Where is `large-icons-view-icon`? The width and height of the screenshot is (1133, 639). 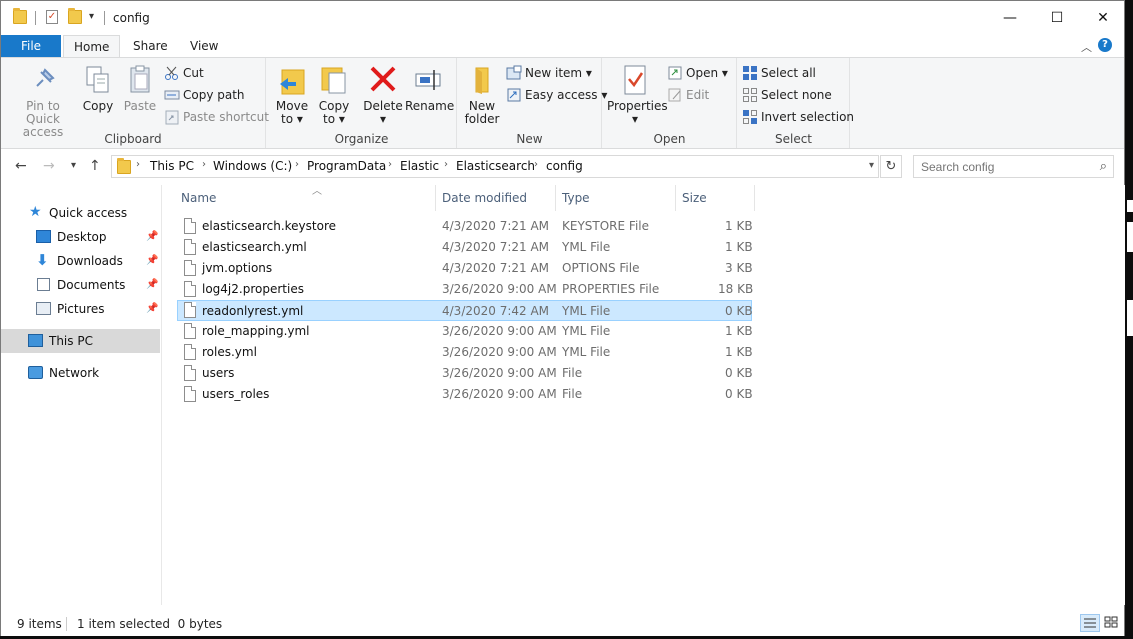
large-icons-view-icon is located at coordinates (1112, 623).